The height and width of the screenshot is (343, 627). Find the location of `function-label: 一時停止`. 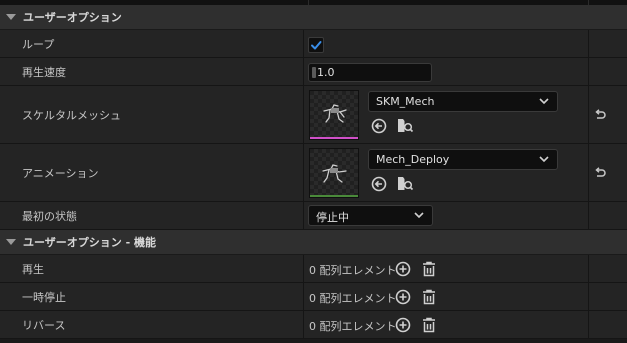

function-label: 一時停止 is located at coordinates (44, 297).